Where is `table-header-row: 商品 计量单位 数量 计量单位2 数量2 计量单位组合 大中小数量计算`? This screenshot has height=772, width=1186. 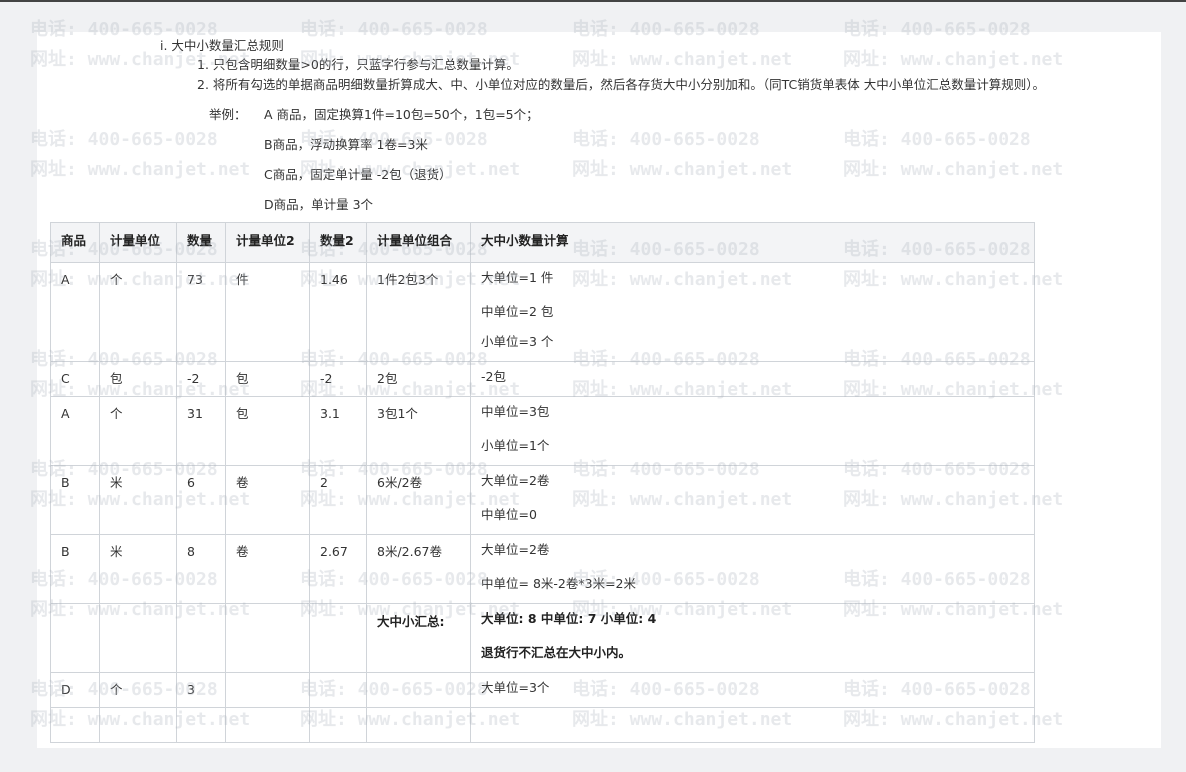
table-header-row: 商品 计量单位 数量 计量单位2 数量2 计量单位组合 大中小数量计算 is located at coordinates (542, 242).